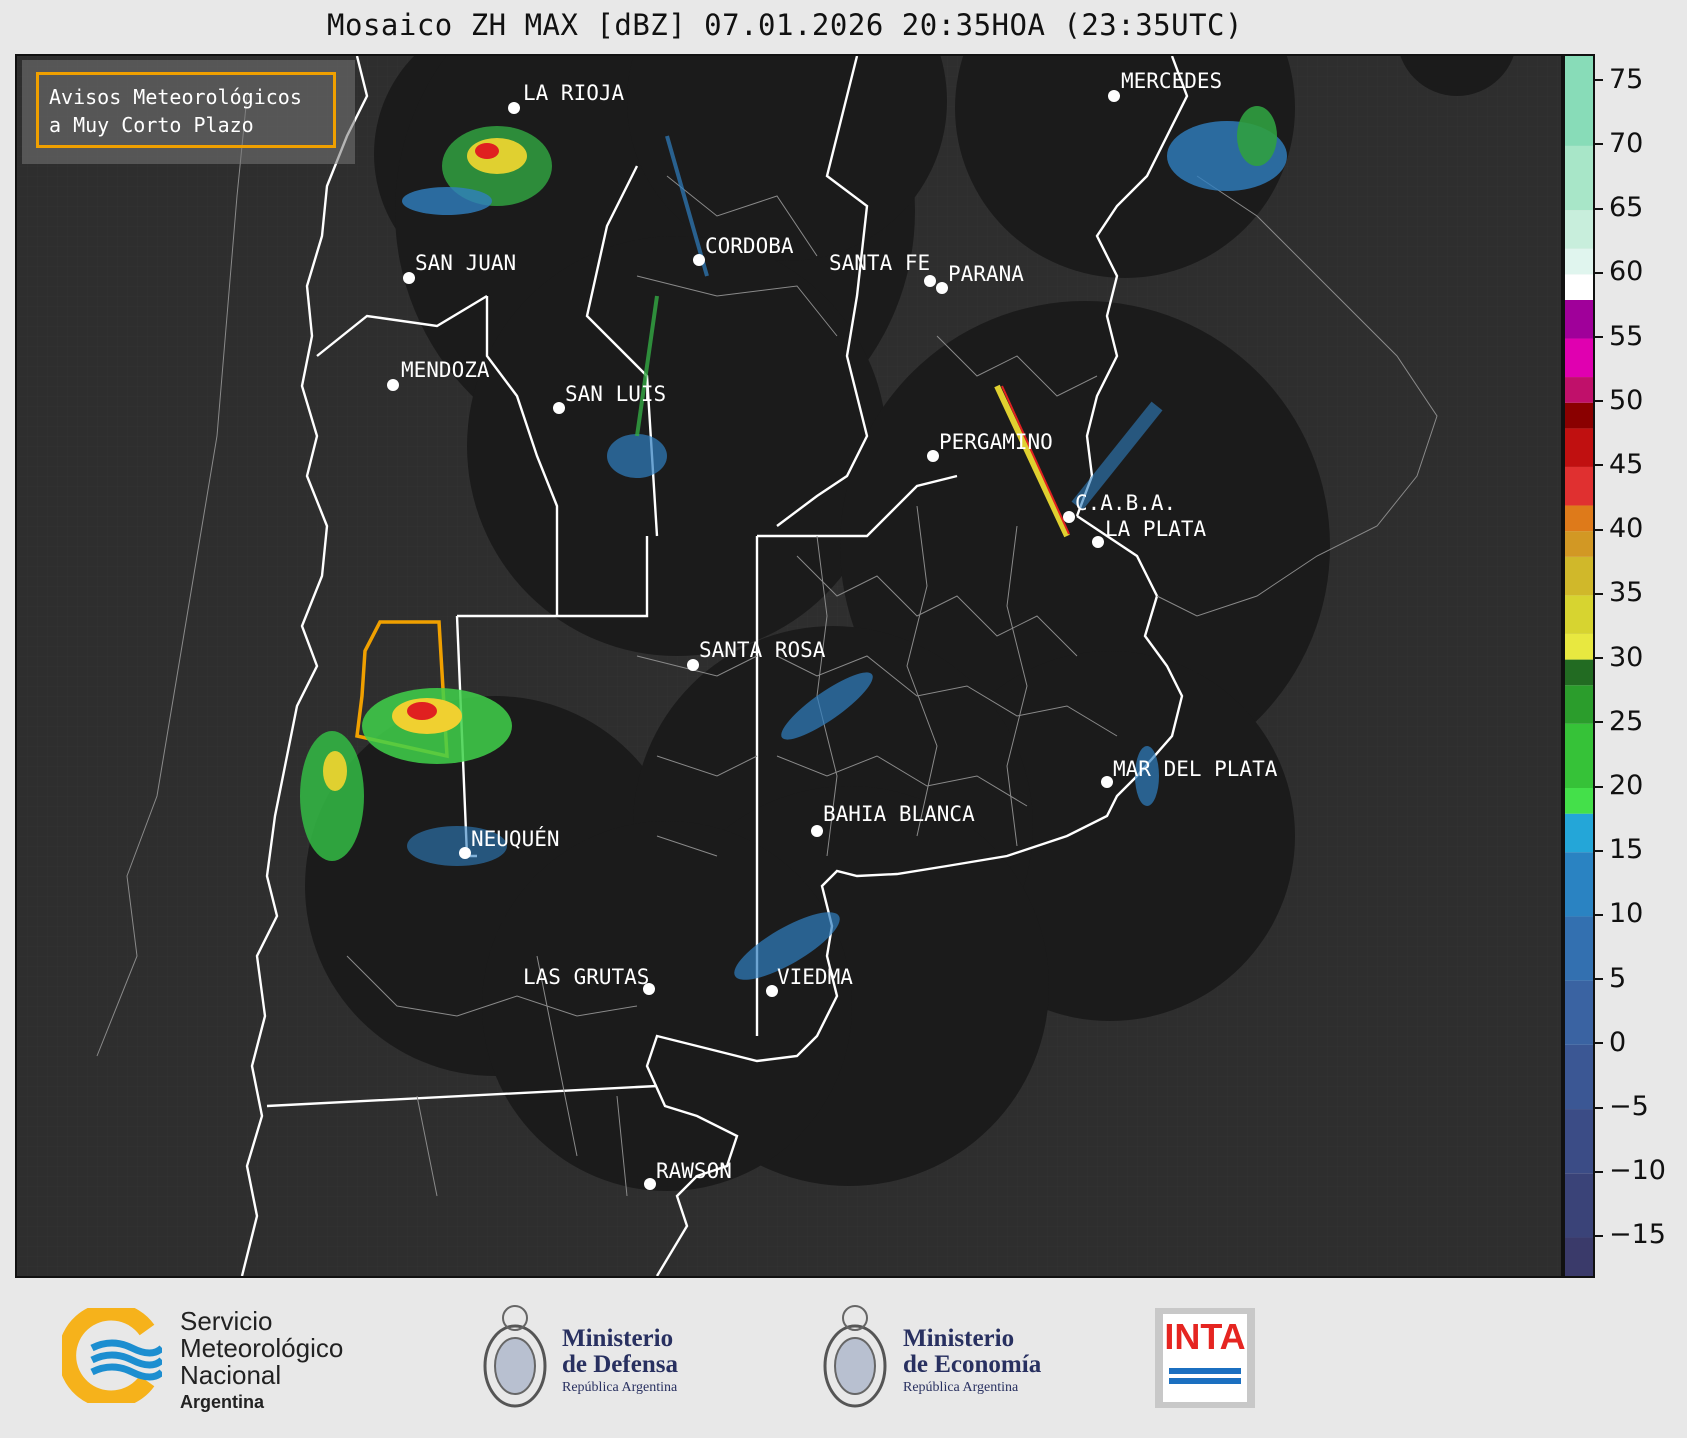  What do you see at coordinates (749, 246) in the screenshot?
I see `svg-text: CORDOBA` at bounding box center [749, 246].